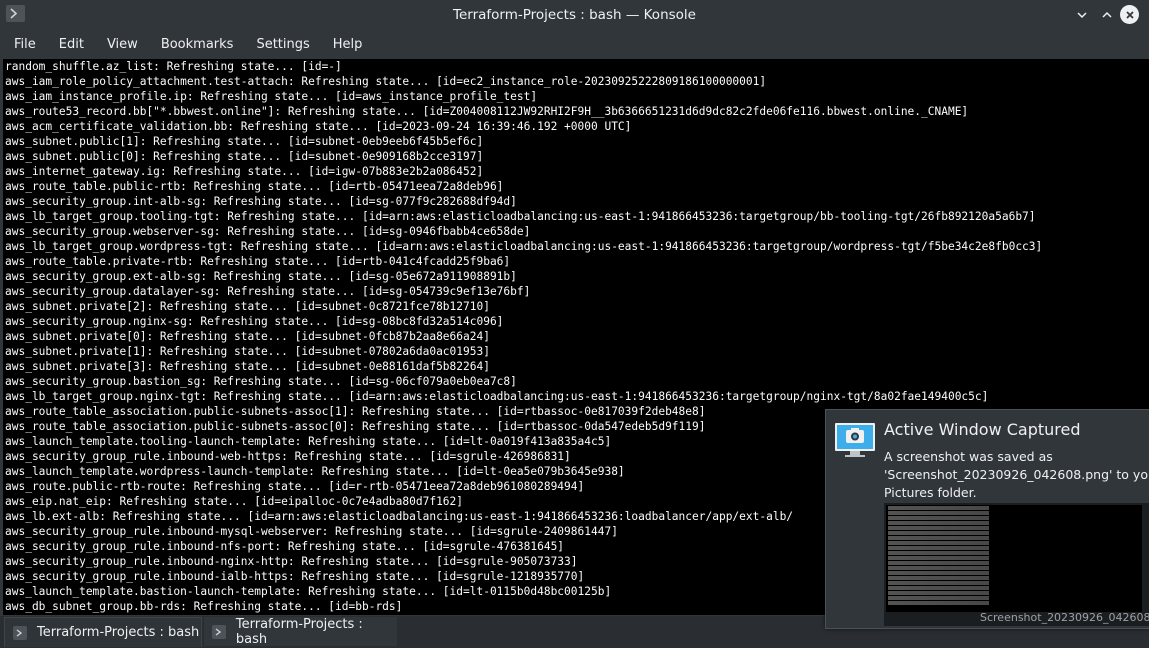  I want to click on notification-body-line: Pictures folder., so click(930, 492).